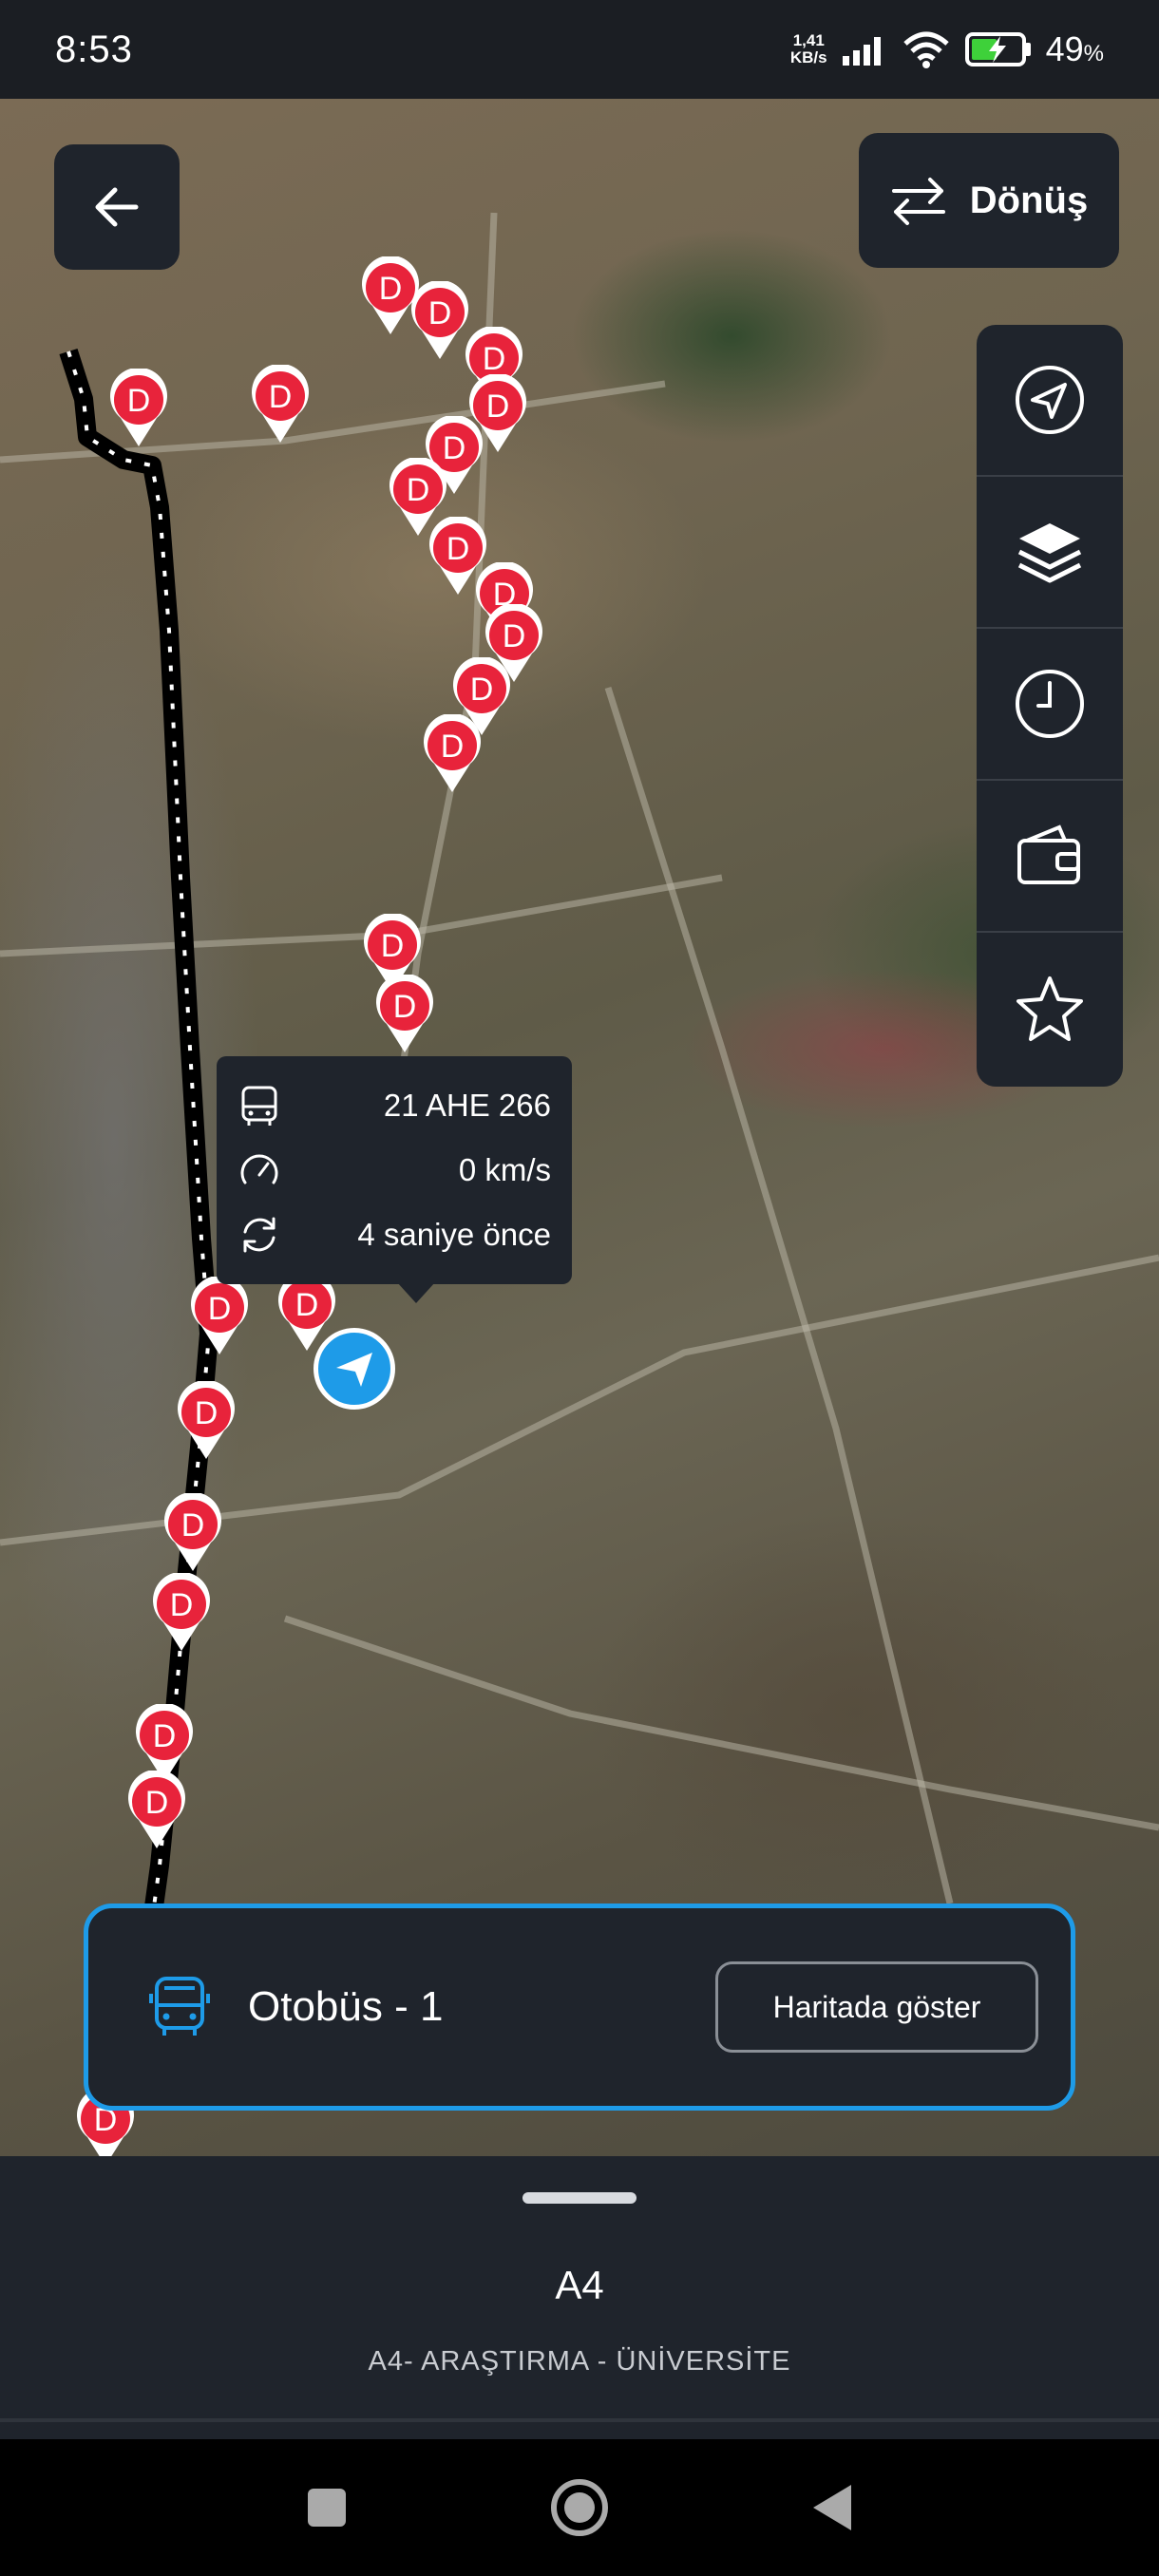 Image resolution: width=1159 pixels, height=2576 pixels. What do you see at coordinates (467, 1105) in the screenshot?
I see `vehicle-plate: 21 AHE 266` at bounding box center [467, 1105].